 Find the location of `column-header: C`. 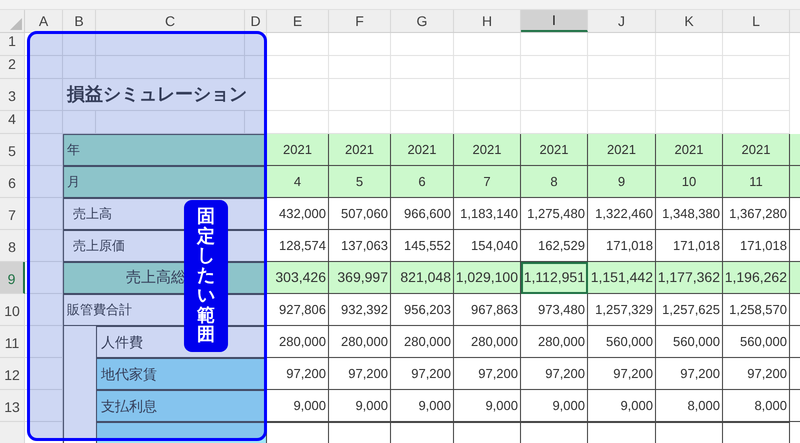

column-header: C is located at coordinates (170, 21).